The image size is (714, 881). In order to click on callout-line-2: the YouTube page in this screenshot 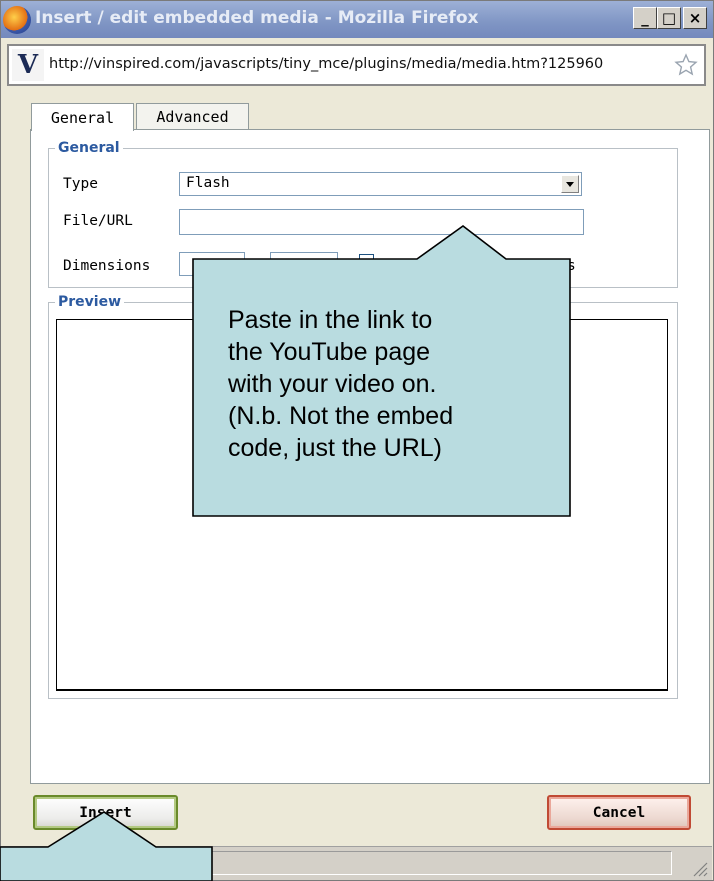, I will do `click(329, 352)`.